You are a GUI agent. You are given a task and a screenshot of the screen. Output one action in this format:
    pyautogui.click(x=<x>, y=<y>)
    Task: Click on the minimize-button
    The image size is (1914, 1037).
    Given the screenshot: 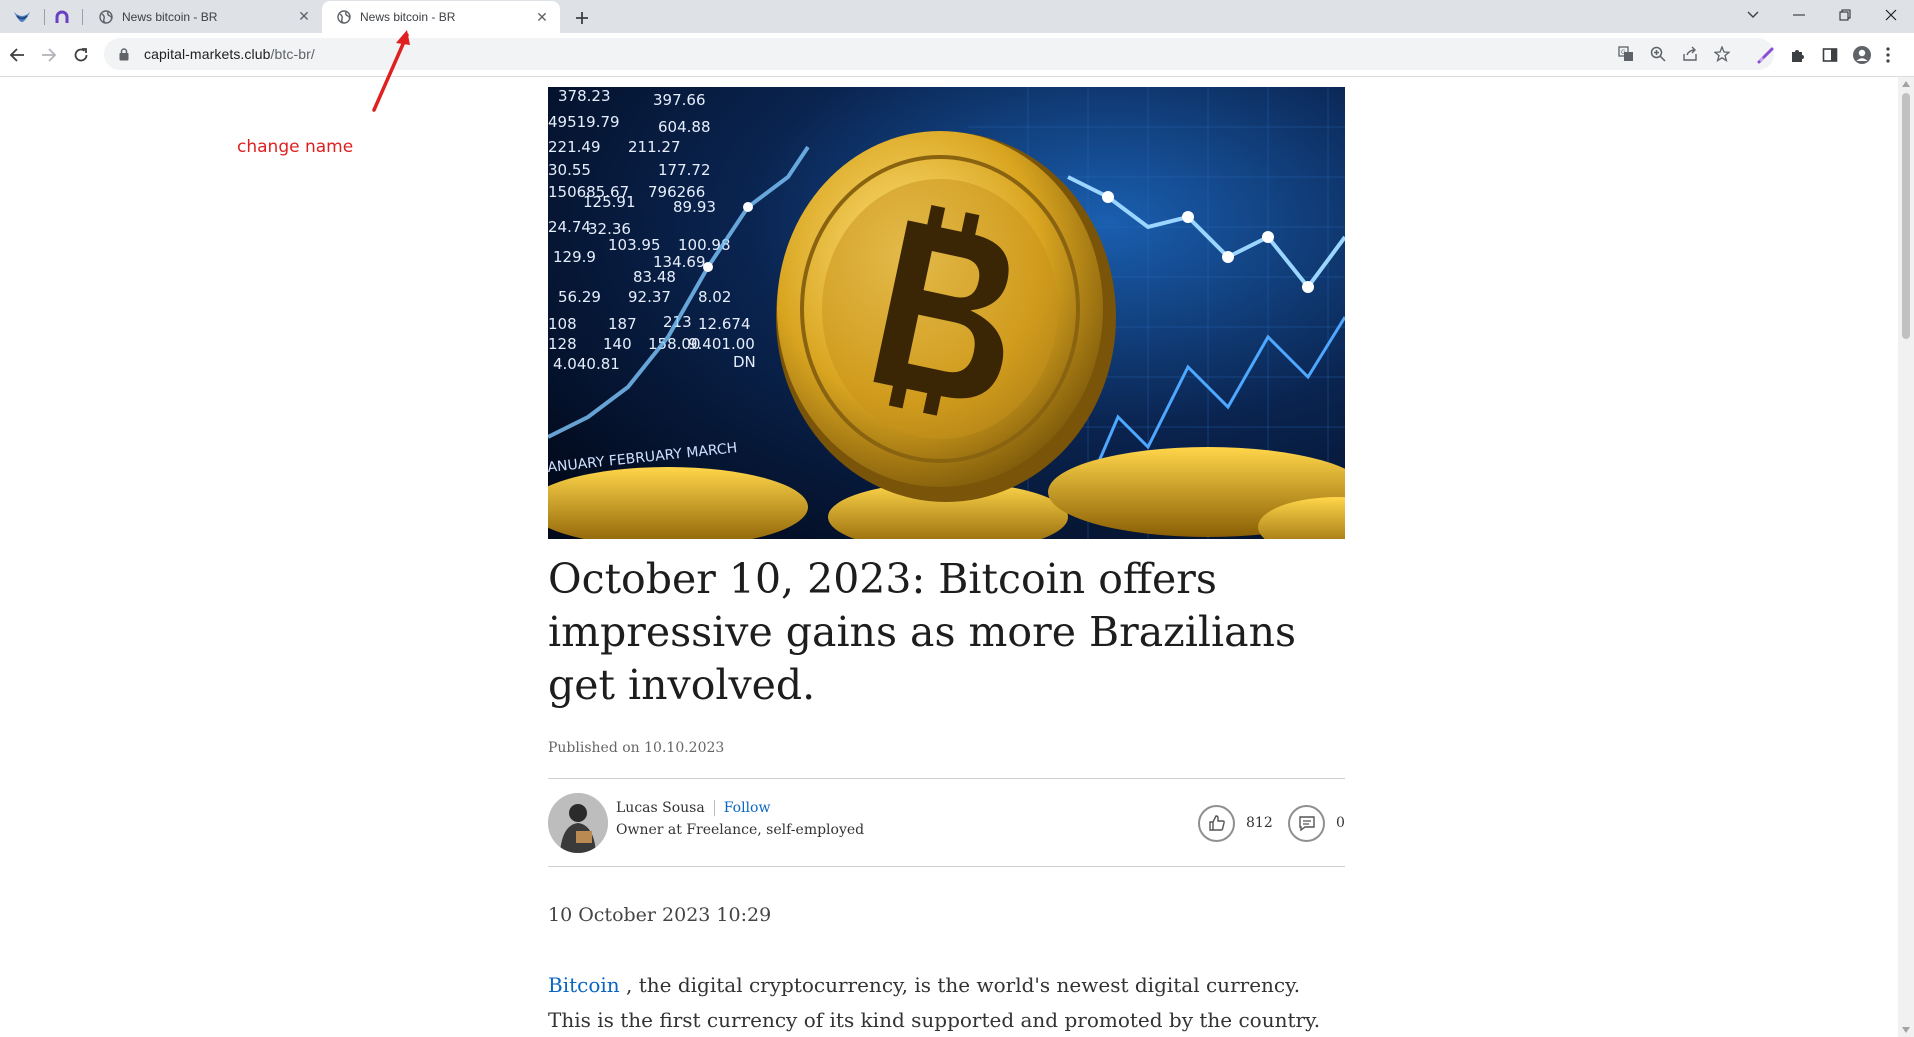 What is the action you would take?
    pyautogui.click(x=1799, y=15)
    